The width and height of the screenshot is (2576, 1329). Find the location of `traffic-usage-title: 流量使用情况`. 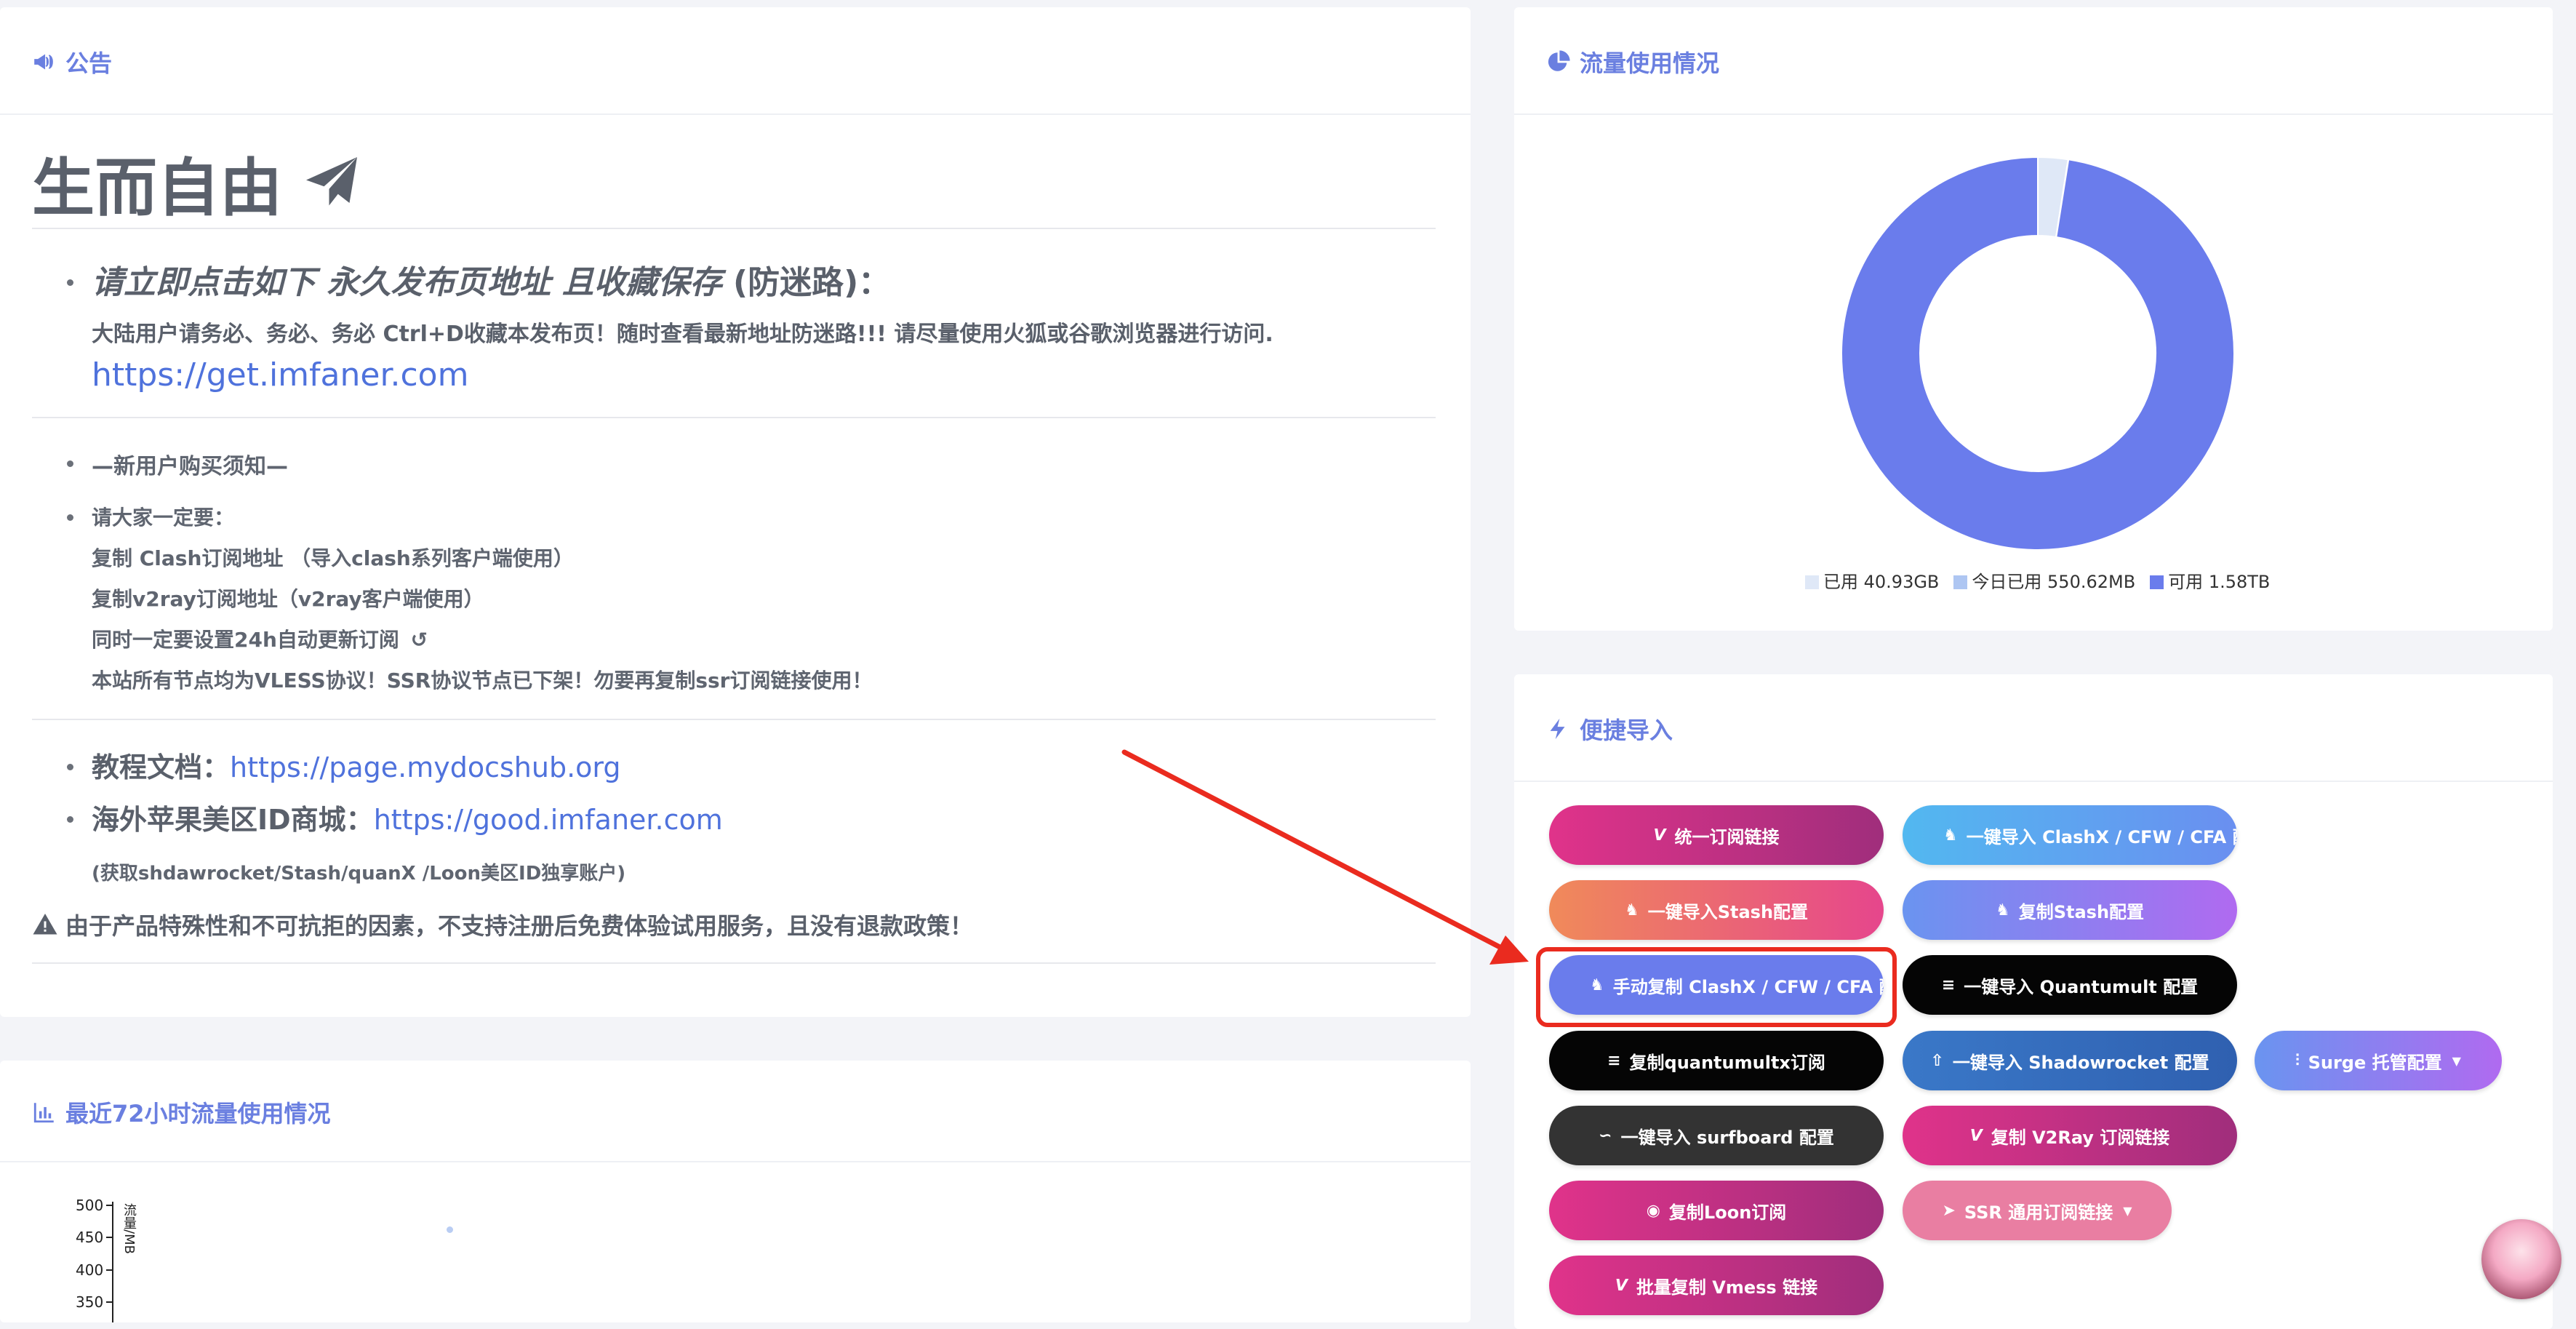

traffic-usage-title: 流量使用情况 is located at coordinates (1632, 62).